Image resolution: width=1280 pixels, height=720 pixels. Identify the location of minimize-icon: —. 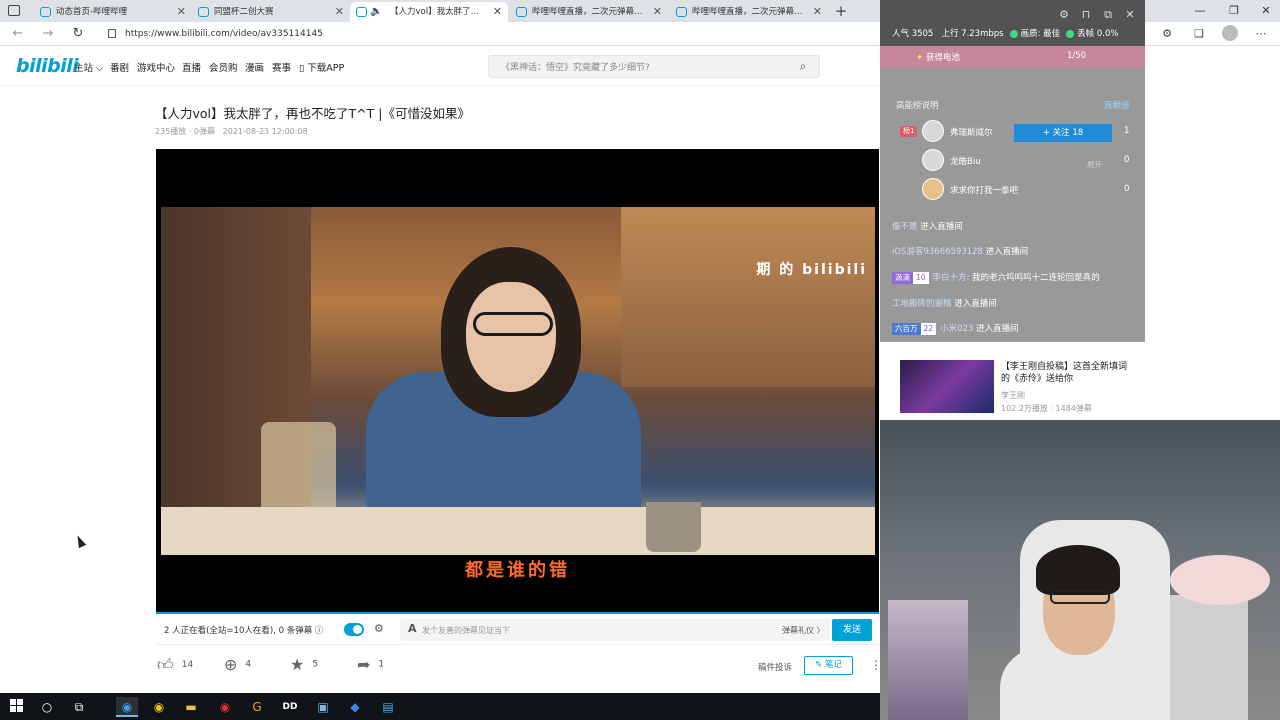
(1200, 11).